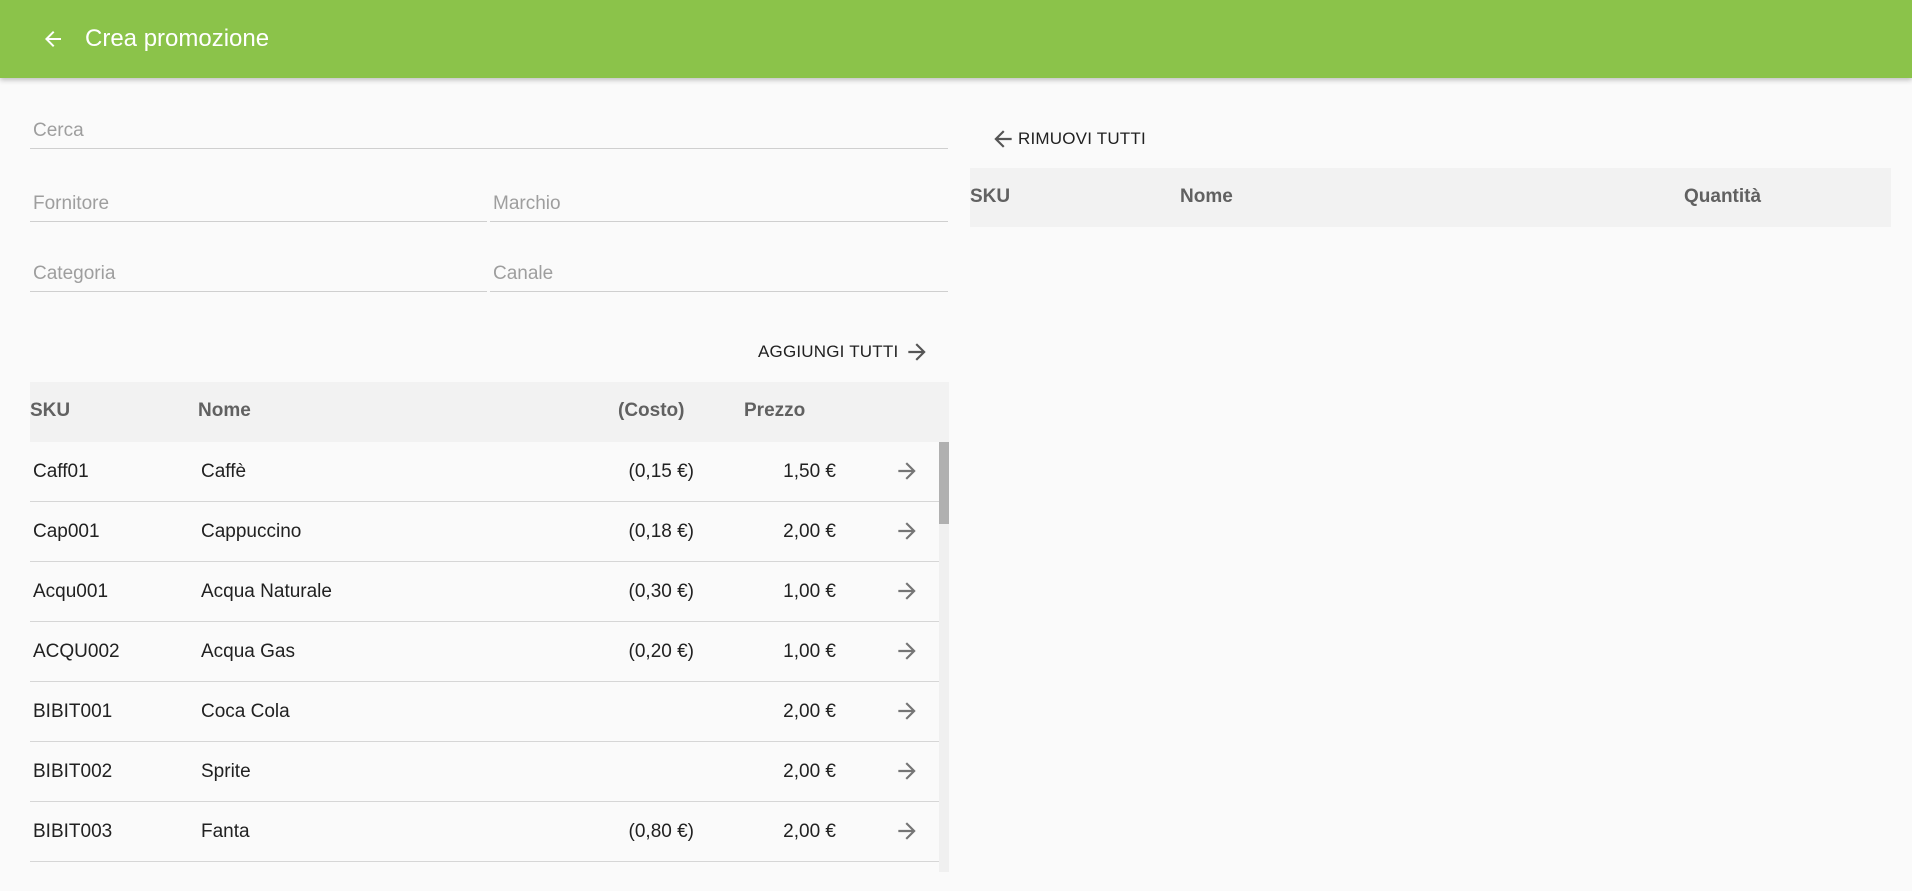 The image size is (1912, 891). I want to click on products-table-header: SKU Nome (Costo) Prezzo, so click(489, 412).